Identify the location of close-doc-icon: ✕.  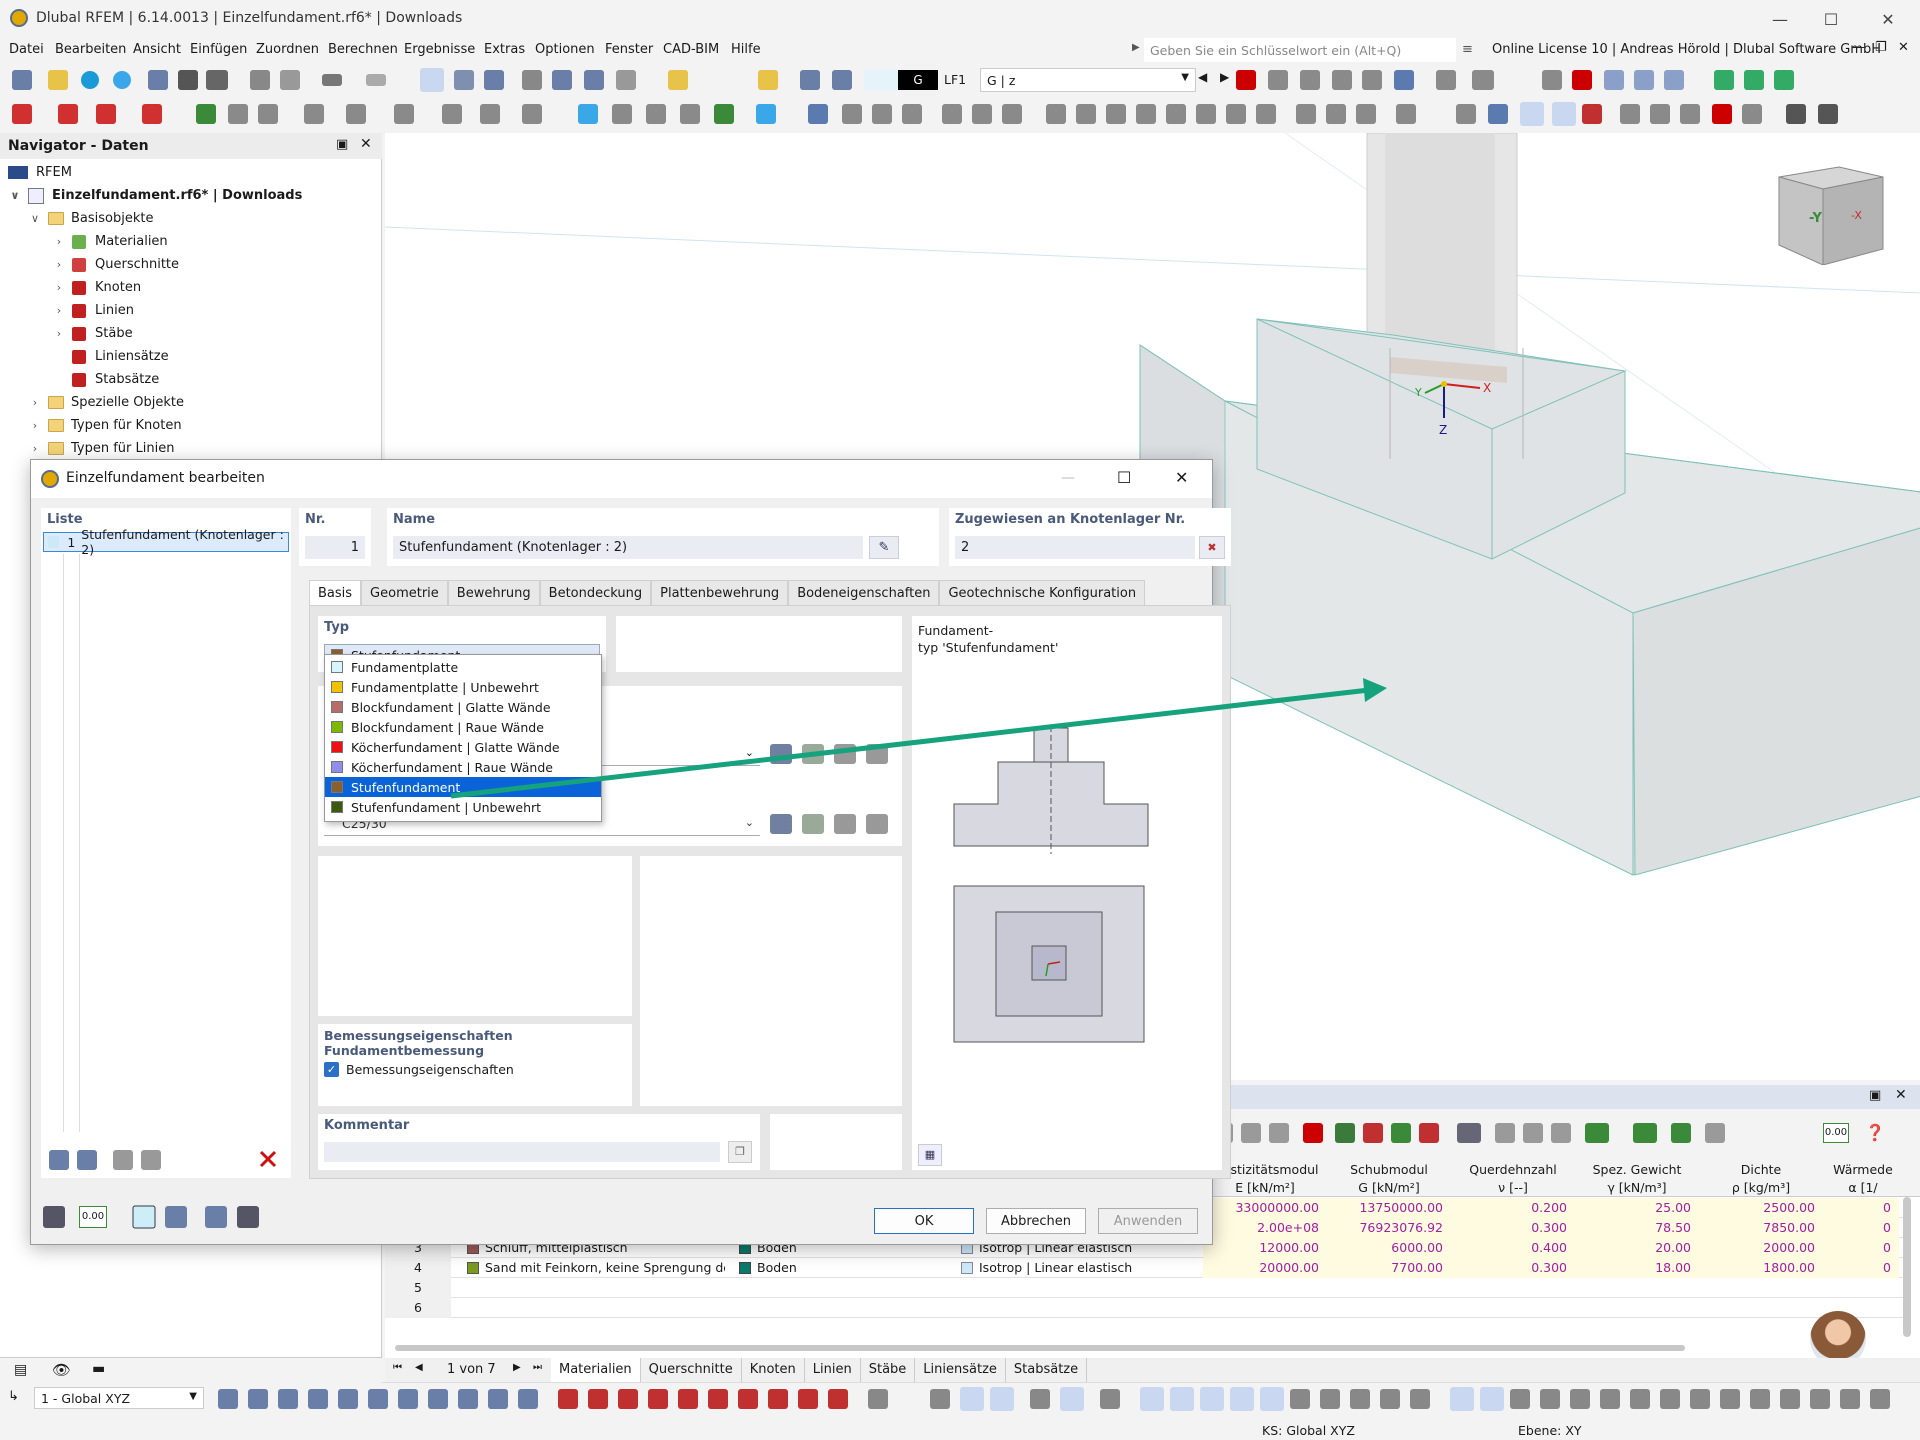
(1903, 47).